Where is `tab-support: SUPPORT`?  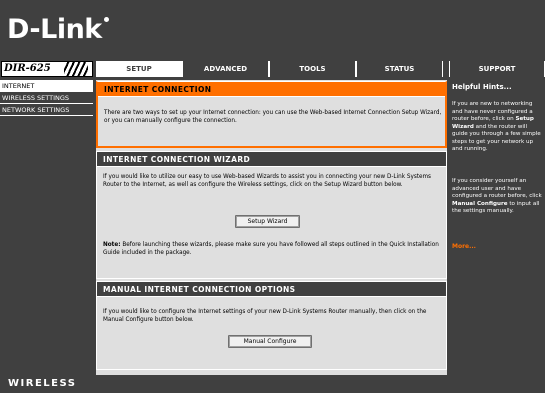
tab-support: SUPPORT is located at coordinates (497, 69).